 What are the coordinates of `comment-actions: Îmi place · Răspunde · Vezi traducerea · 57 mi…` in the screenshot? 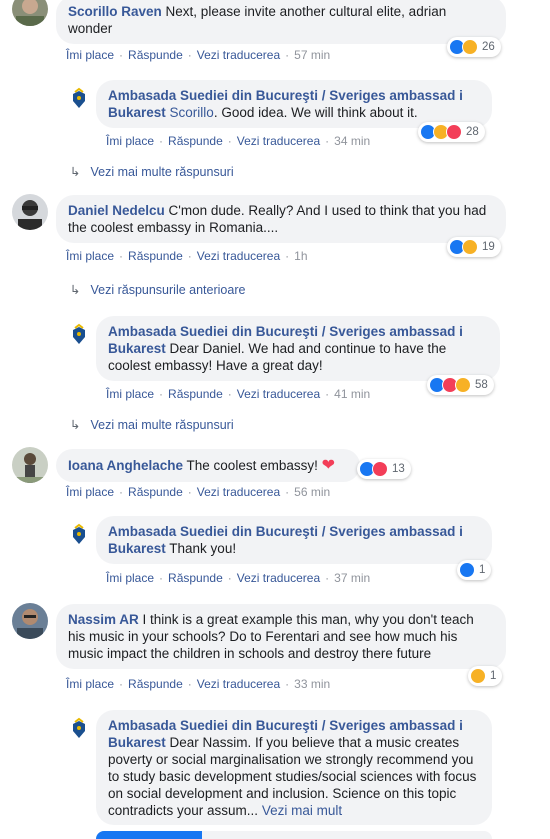 It's located at (198, 55).